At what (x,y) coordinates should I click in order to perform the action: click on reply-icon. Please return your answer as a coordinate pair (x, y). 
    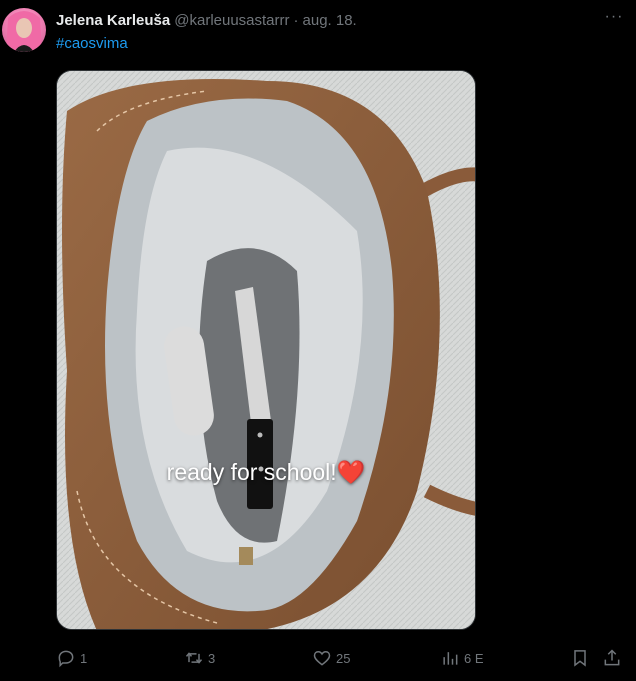
    Looking at the image, I should click on (66, 659).